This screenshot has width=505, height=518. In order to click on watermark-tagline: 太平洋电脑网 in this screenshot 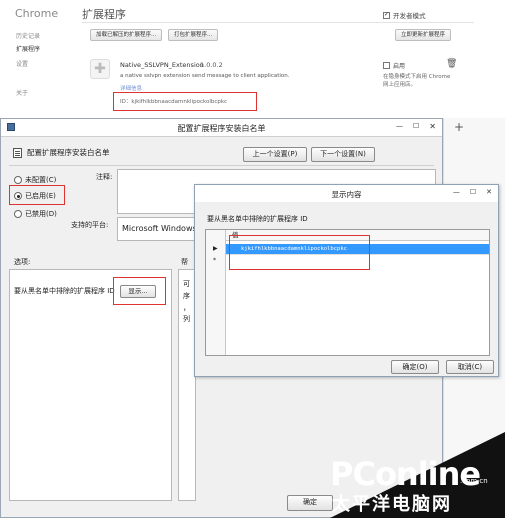, I will do `click(392, 504)`.